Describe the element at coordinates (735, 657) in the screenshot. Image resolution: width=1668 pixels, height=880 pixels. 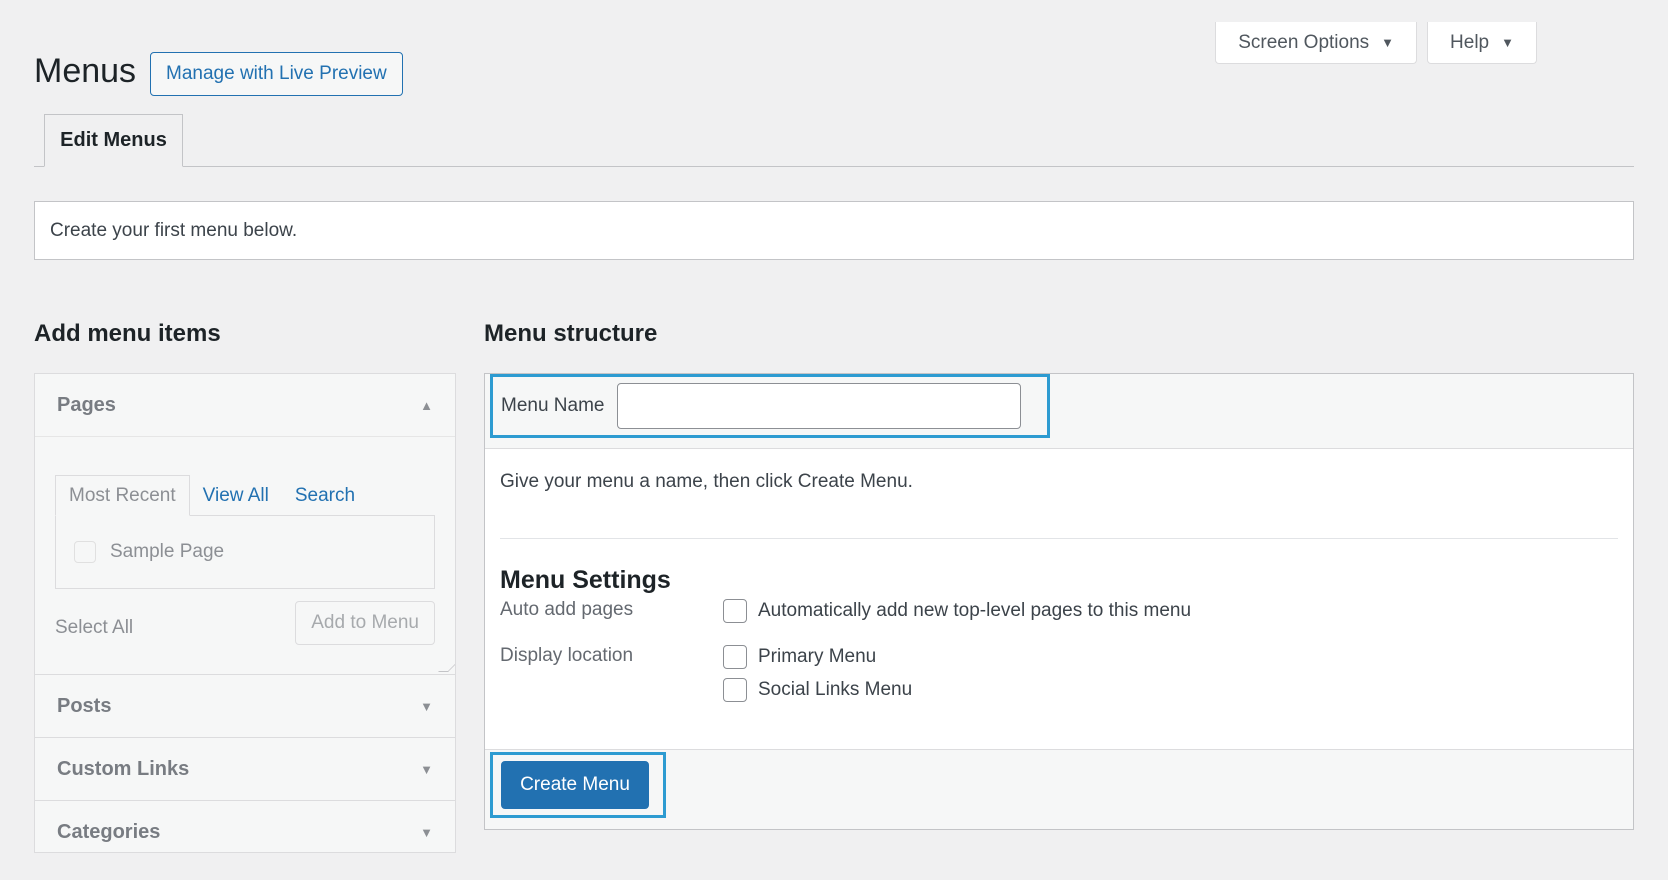
I see `primary-menu-checkbox` at that location.